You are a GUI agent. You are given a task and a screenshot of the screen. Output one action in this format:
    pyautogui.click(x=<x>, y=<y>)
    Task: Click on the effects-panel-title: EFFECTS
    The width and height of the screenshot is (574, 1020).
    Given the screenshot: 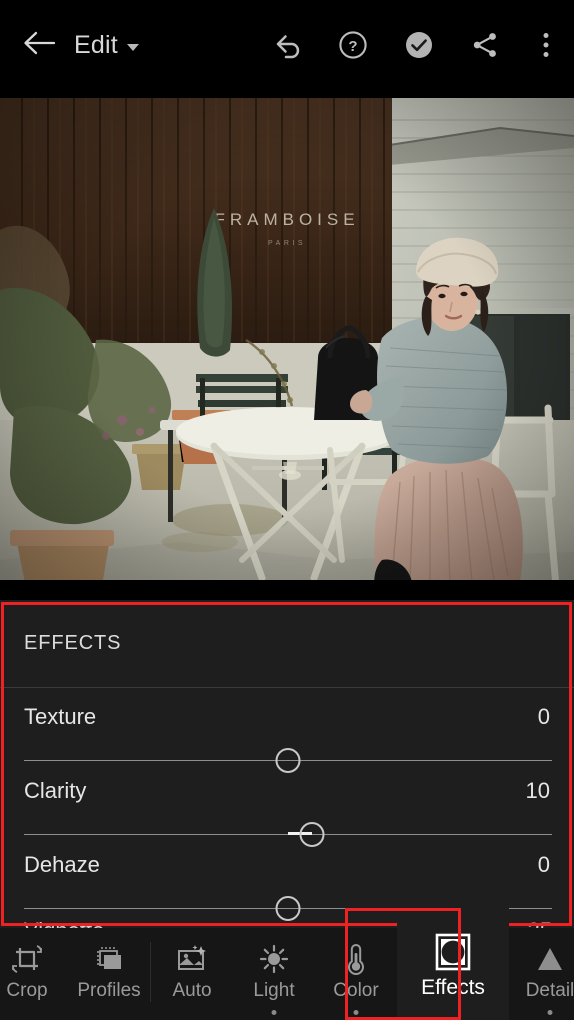 What is the action you would take?
    pyautogui.click(x=73, y=643)
    